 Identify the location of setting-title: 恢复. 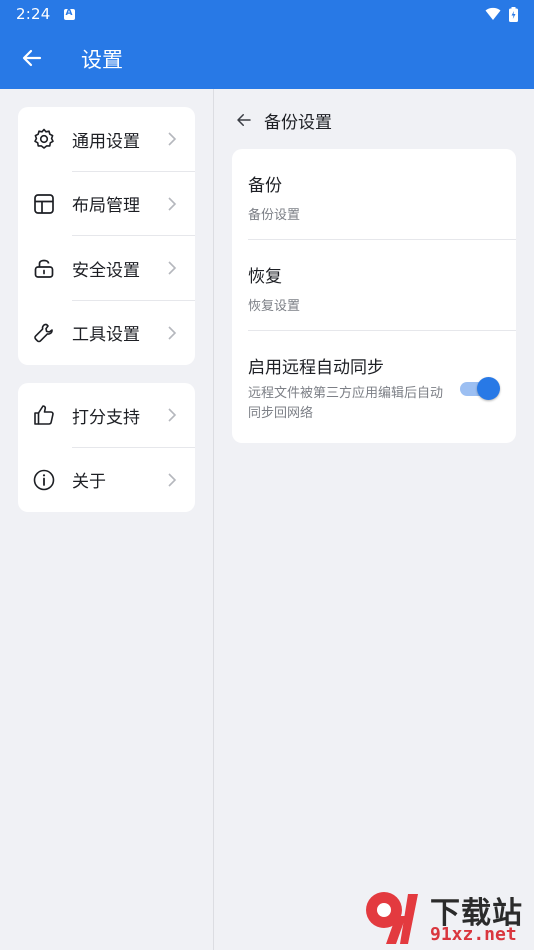
(265, 277).